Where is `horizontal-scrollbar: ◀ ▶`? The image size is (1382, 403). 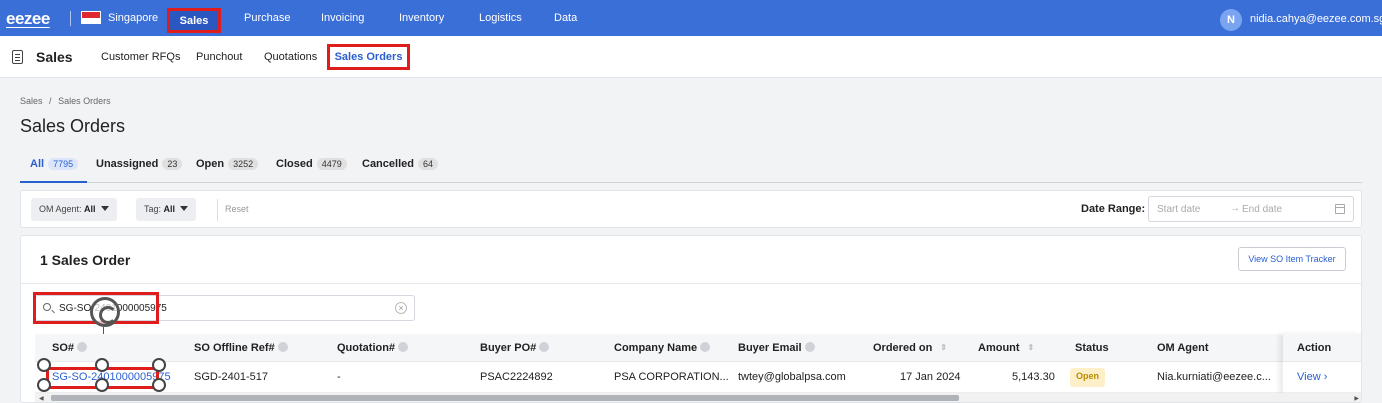 horizontal-scrollbar: ◀ ▶ is located at coordinates (698, 397).